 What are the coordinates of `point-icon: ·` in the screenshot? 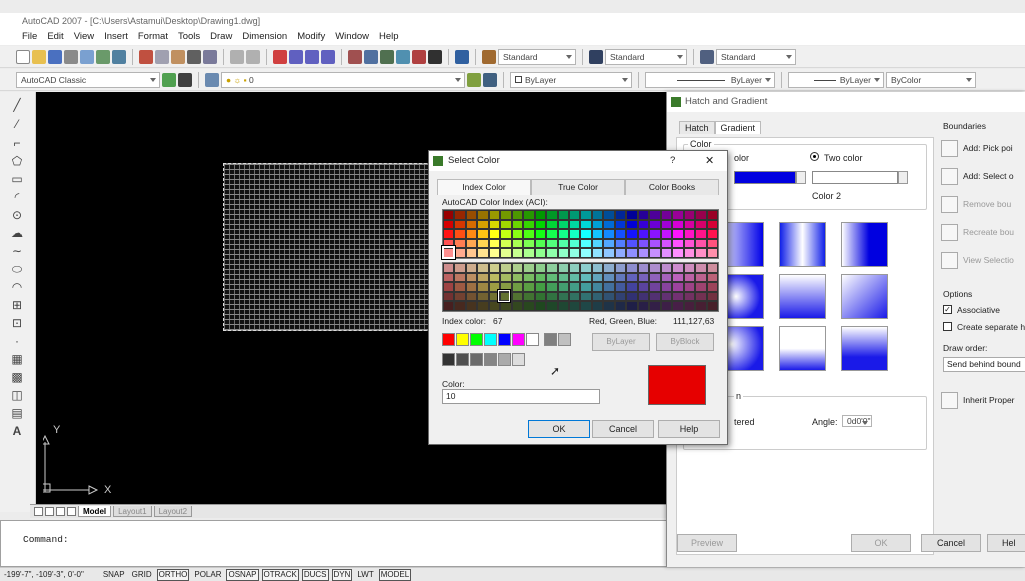 It's located at (17, 341).